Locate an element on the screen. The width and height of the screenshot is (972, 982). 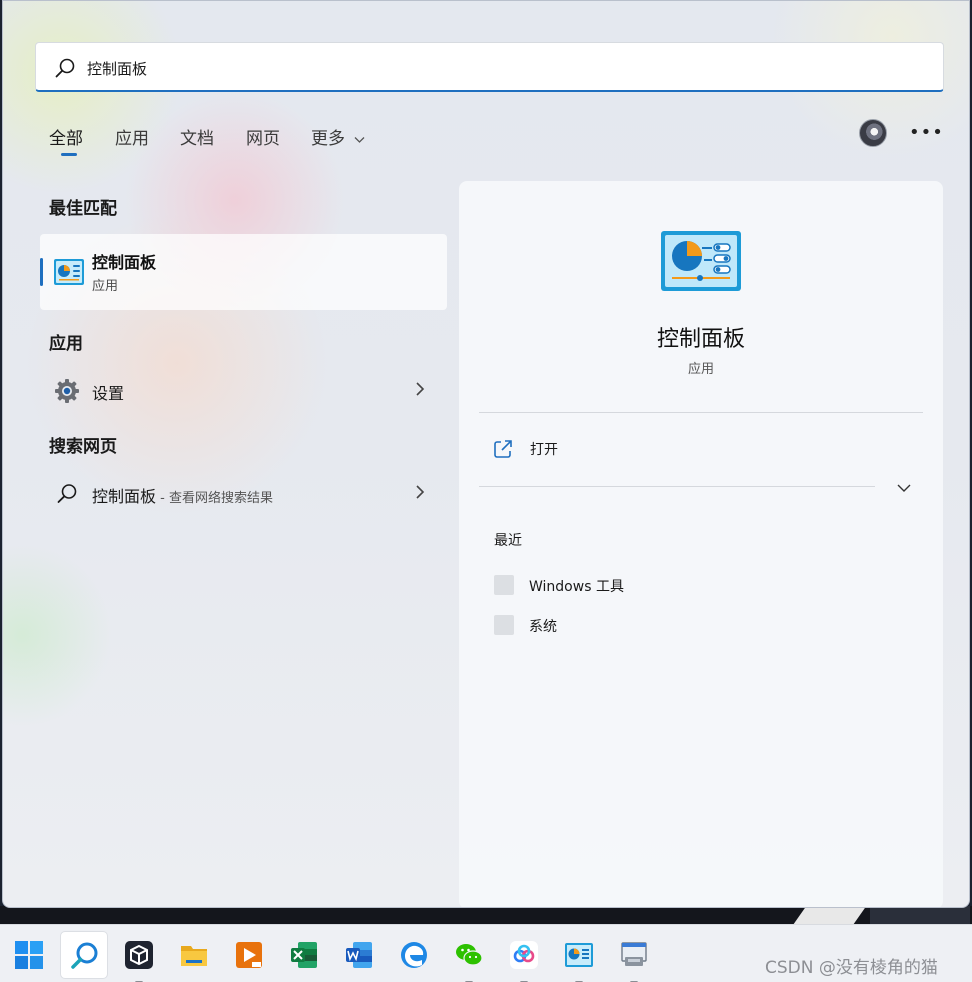
recent-item-label: Windows 工具 is located at coordinates (576, 587).